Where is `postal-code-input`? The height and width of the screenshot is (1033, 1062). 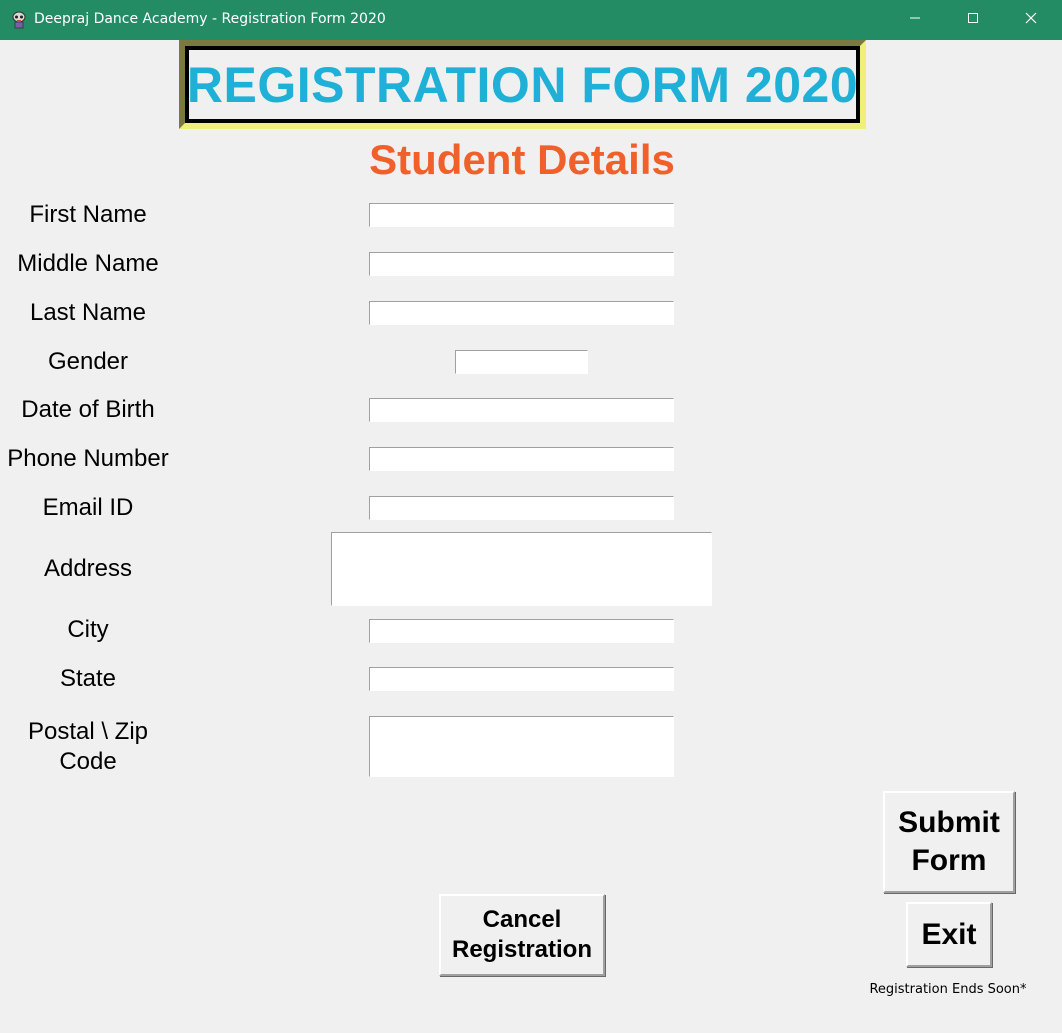 postal-code-input is located at coordinates (521, 746).